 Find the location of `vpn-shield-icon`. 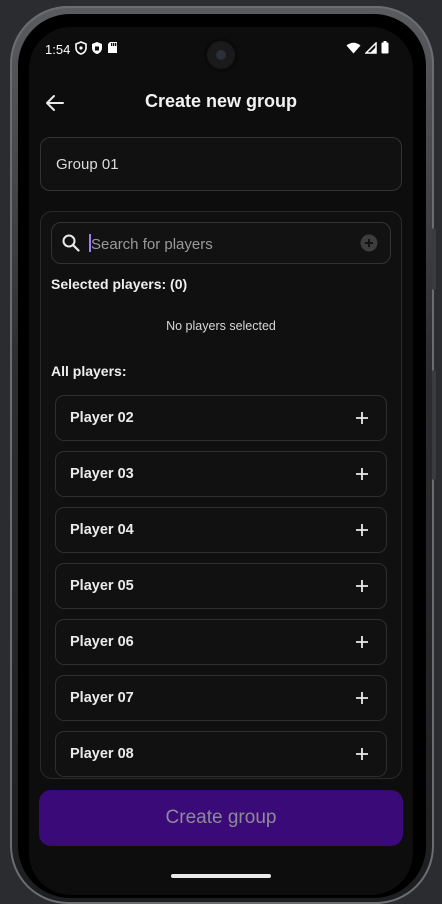

vpn-shield-icon is located at coordinates (97, 48).